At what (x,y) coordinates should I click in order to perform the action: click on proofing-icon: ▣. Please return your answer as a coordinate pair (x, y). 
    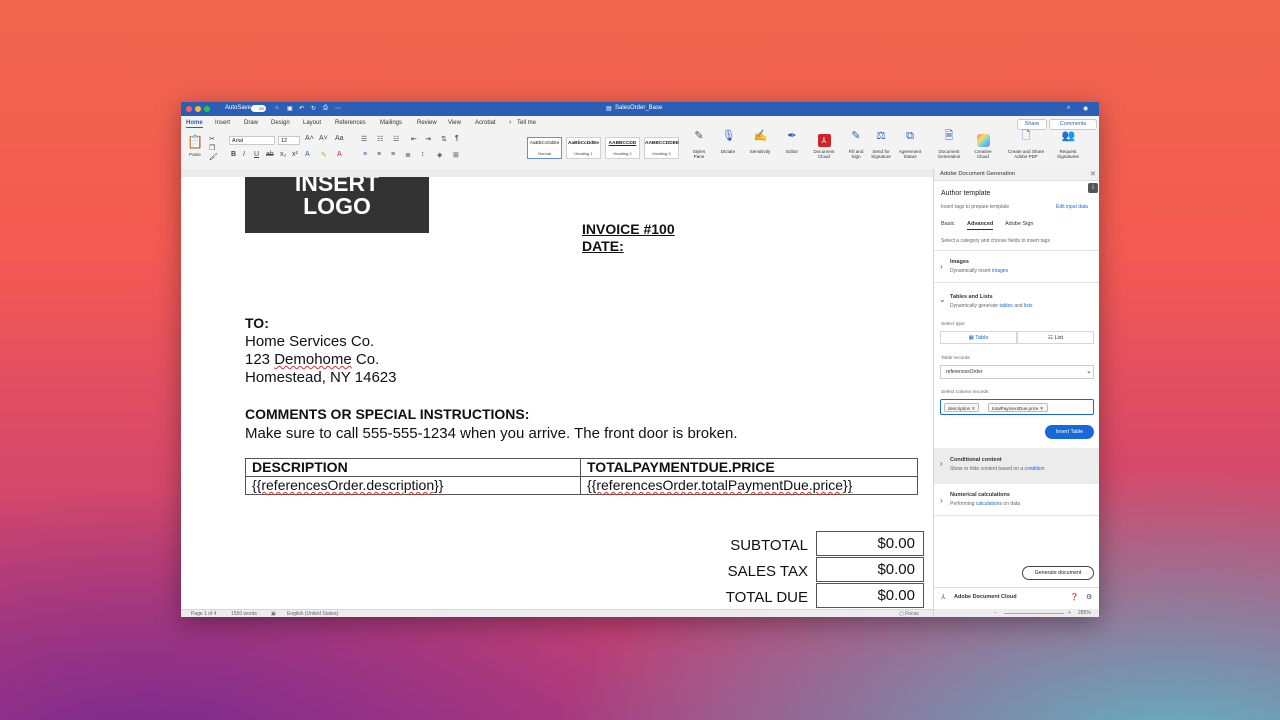
    Looking at the image, I should click on (273, 614).